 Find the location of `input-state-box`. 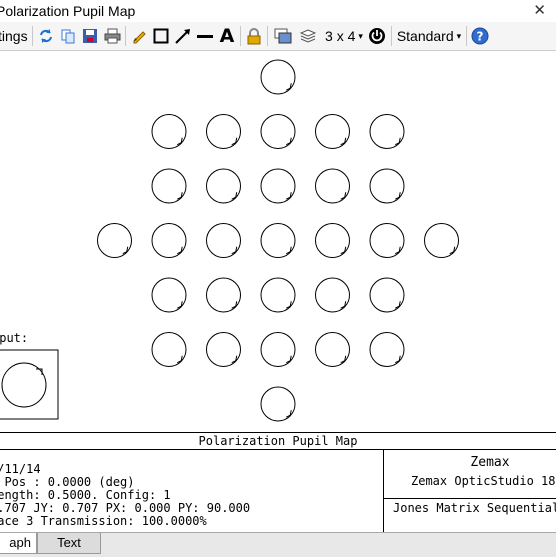

input-state-box is located at coordinates (29, 384).